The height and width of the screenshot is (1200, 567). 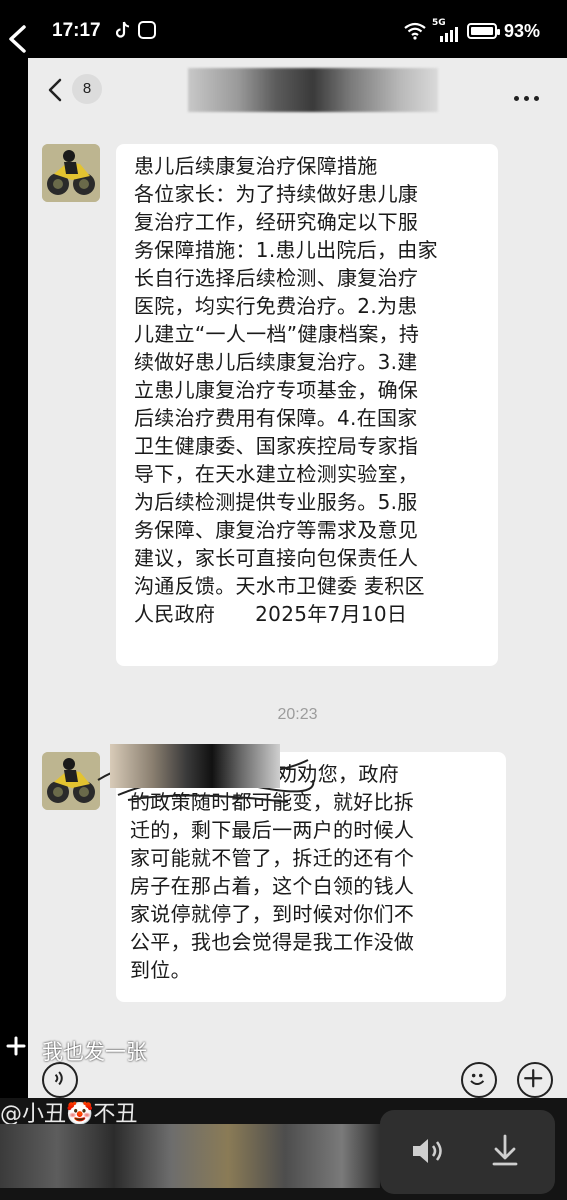 I want to click on battery-icon, so click(x=483, y=31).